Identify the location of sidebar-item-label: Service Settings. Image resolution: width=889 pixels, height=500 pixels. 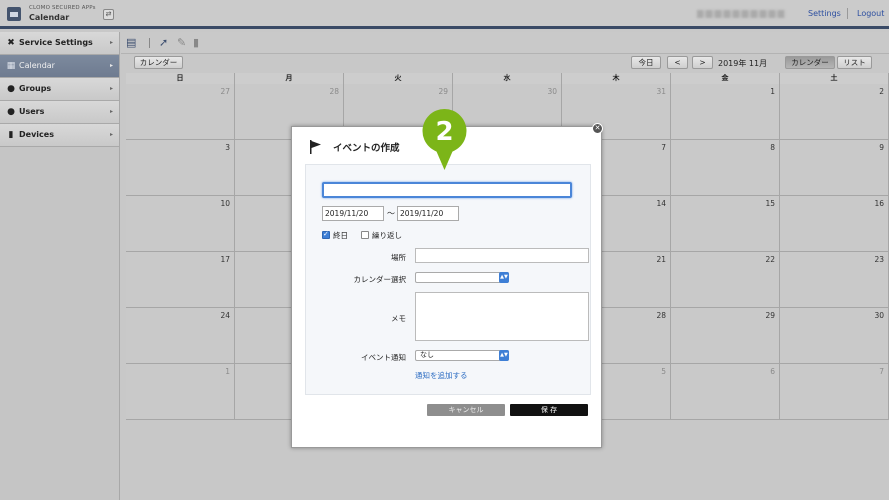
(56, 42).